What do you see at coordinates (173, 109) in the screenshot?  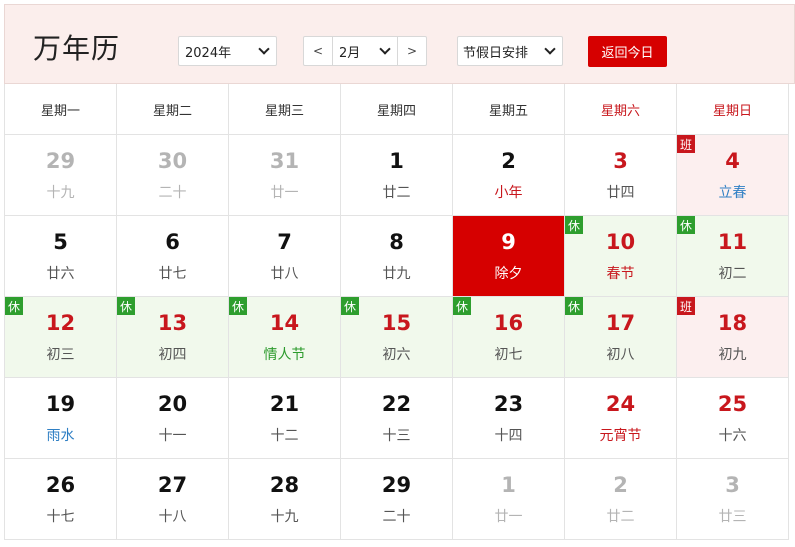 I see `weekday-label: 星期二` at bounding box center [173, 109].